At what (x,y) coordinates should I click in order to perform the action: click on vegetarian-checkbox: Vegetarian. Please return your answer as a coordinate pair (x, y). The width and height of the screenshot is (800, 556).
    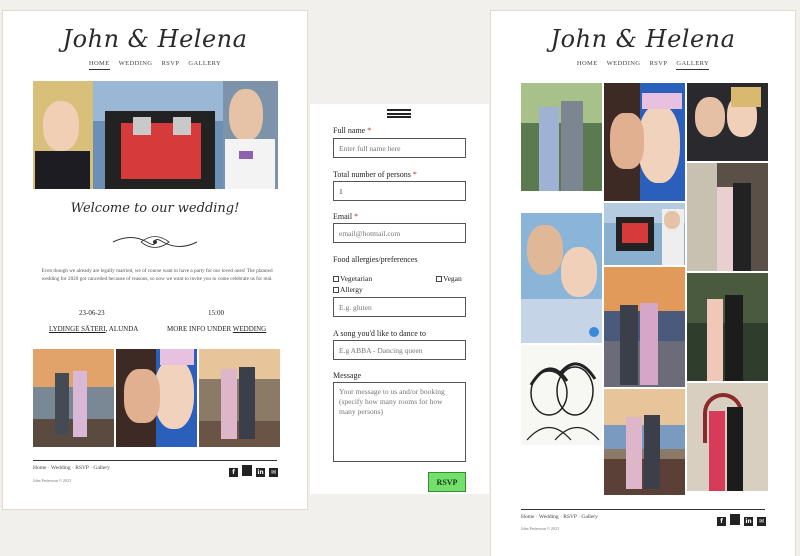
    Looking at the image, I should click on (352, 278).